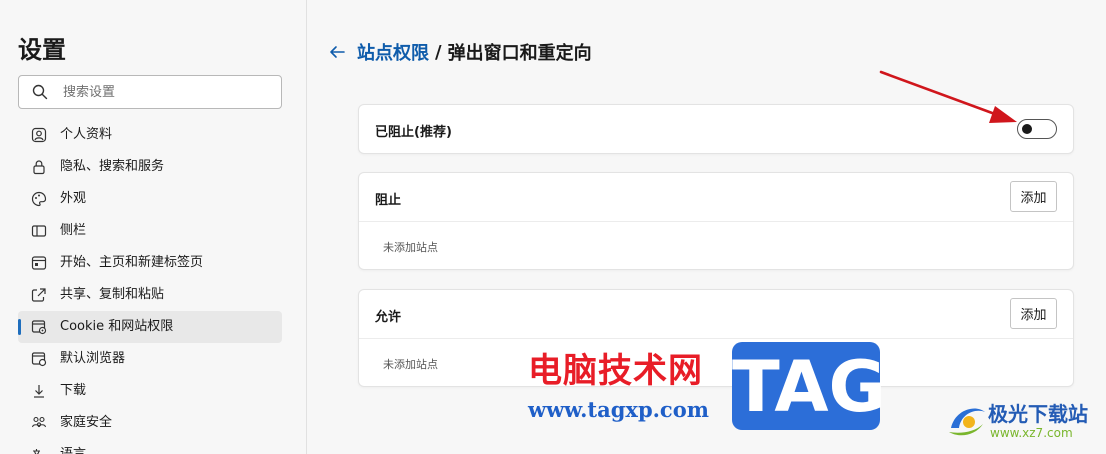 The image size is (1106, 454). Describe the element at coordinates (519, 53) in the screenshot. I see `page-title: 弹出窗口和重定向` at that location.